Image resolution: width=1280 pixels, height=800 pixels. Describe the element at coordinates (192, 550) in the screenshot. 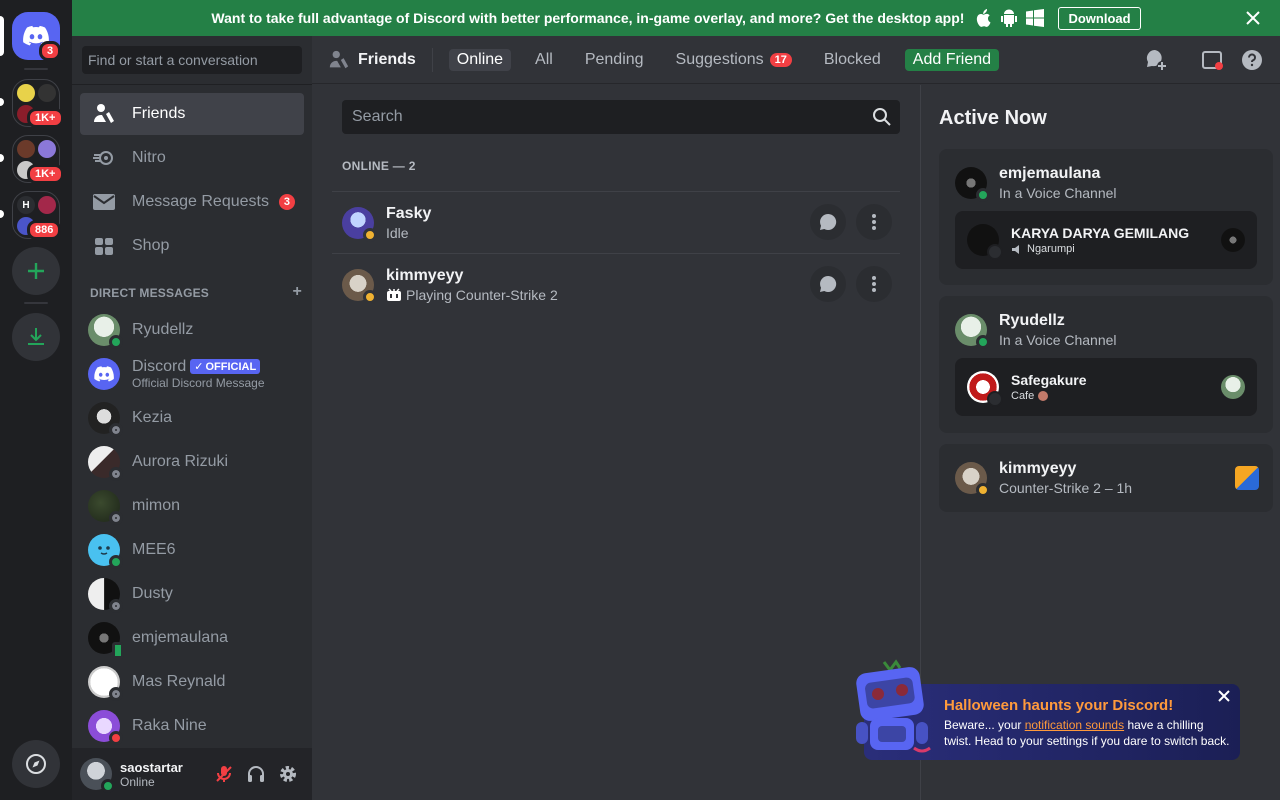

I see `dm-item: MEE6` at that location.